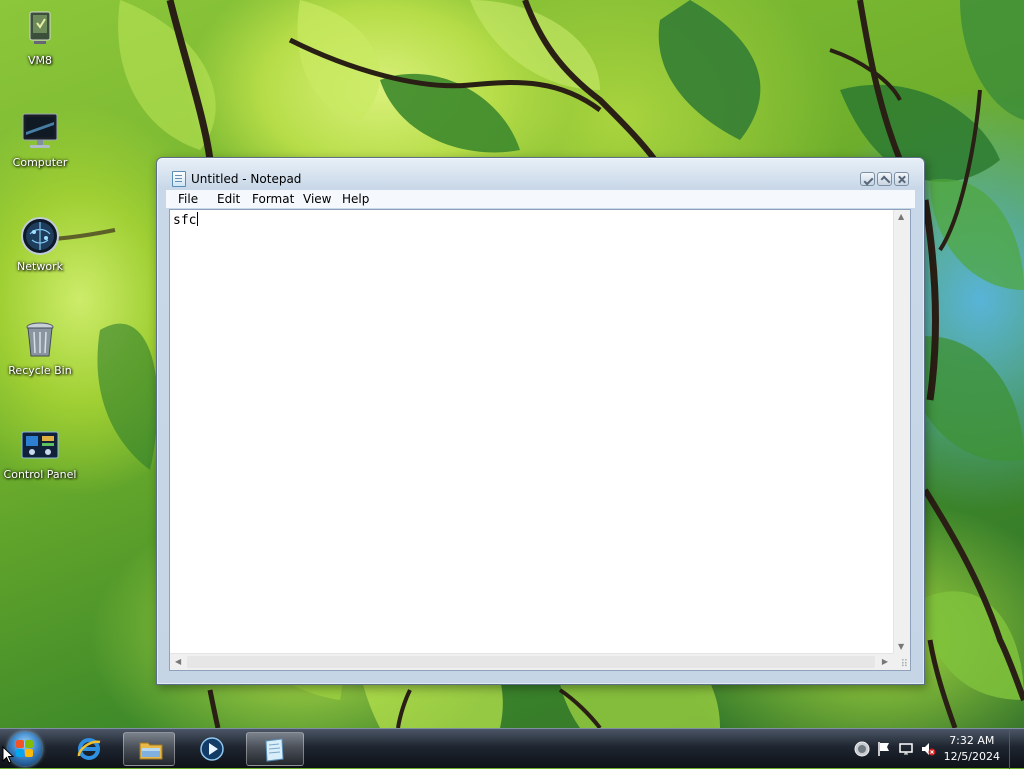 Image resolution: width=1024 pixels, height=769 pixels. Describe the element at coordinates (1016, 749) in the screenshot. I see `show-desktop-button` at that location.